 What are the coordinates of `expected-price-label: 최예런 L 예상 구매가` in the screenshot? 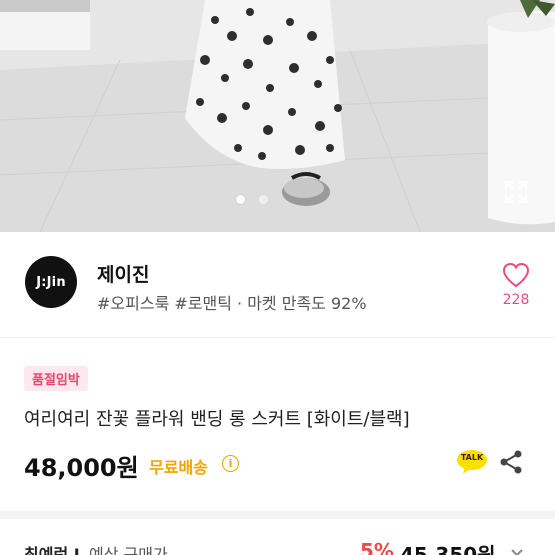 It's located at (96, 548).